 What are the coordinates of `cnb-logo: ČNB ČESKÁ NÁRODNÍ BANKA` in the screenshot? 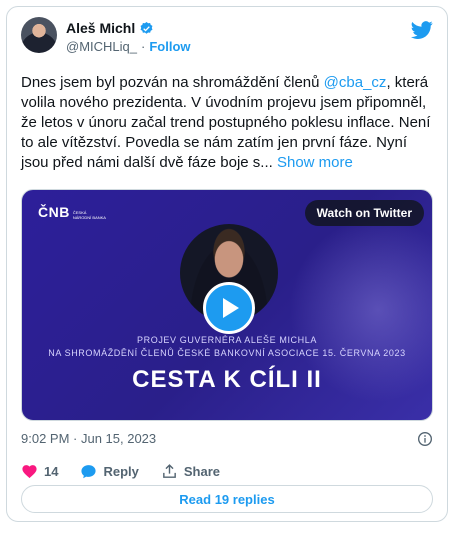 It's located at (72, 212).